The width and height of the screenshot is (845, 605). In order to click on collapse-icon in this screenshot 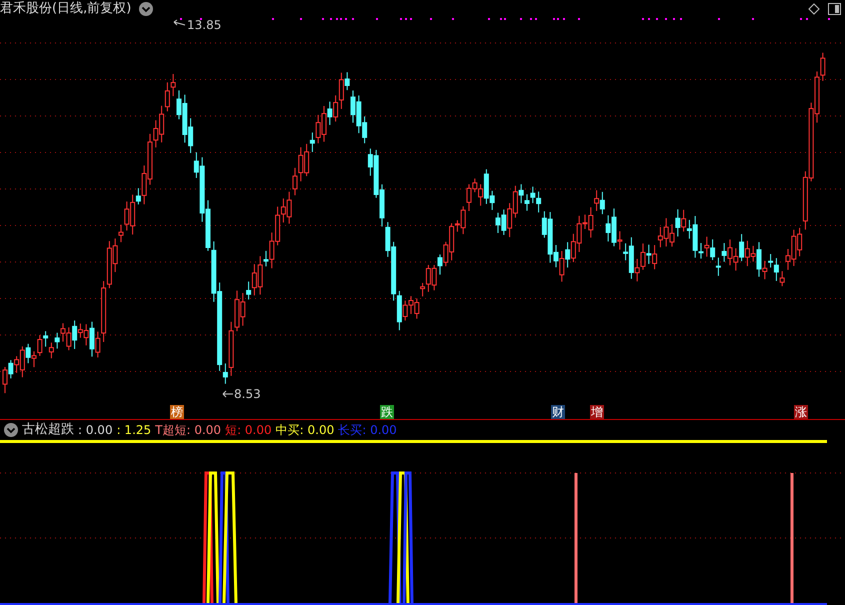, I will do `click(11, 430)`.